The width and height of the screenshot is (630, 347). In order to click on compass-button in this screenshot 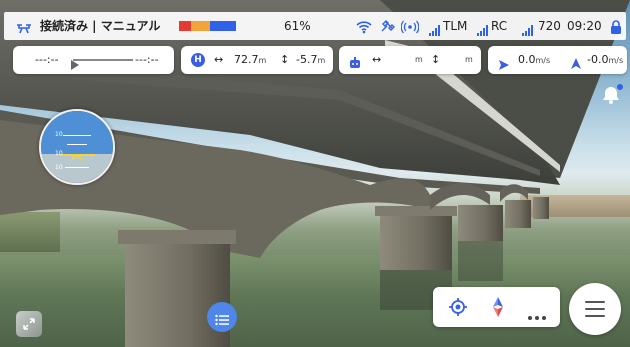, I will do `click(498, 307)`.